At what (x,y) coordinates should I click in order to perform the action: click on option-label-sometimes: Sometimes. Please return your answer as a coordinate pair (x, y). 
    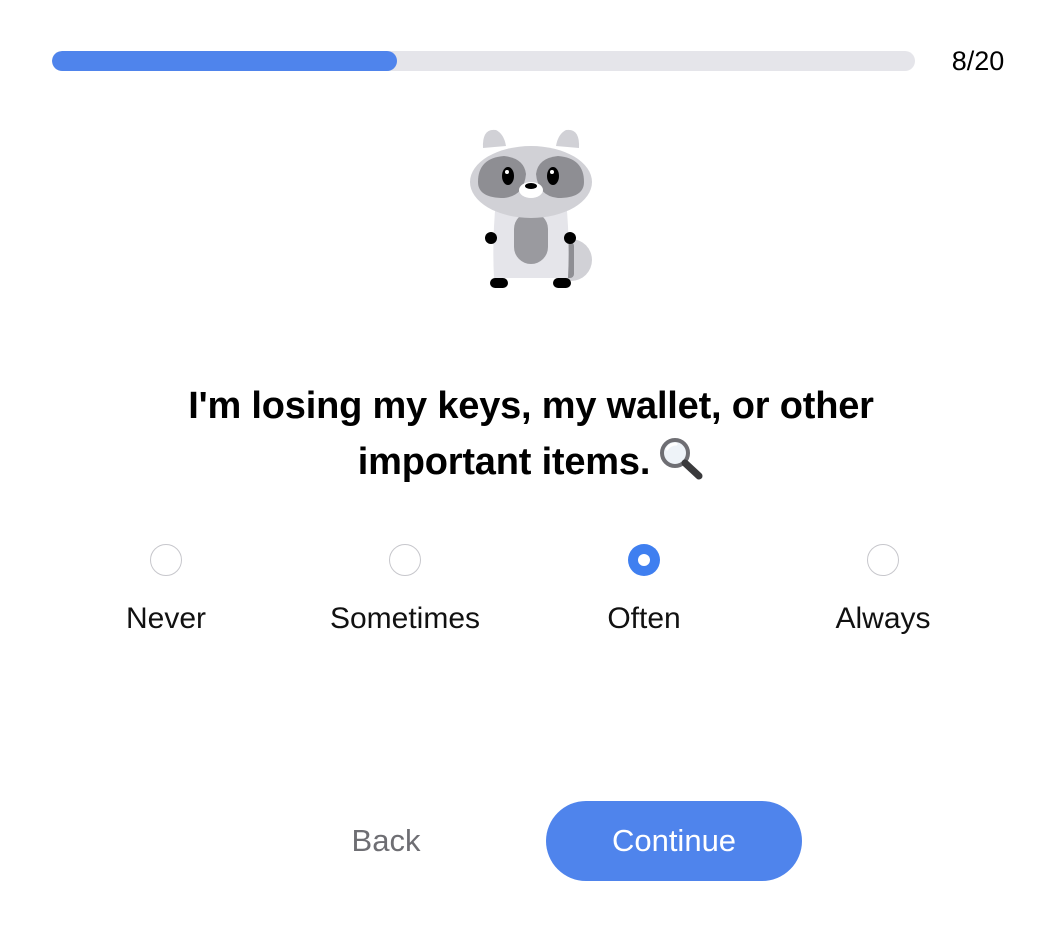
    Looking at the image, I should click on (405, 618).